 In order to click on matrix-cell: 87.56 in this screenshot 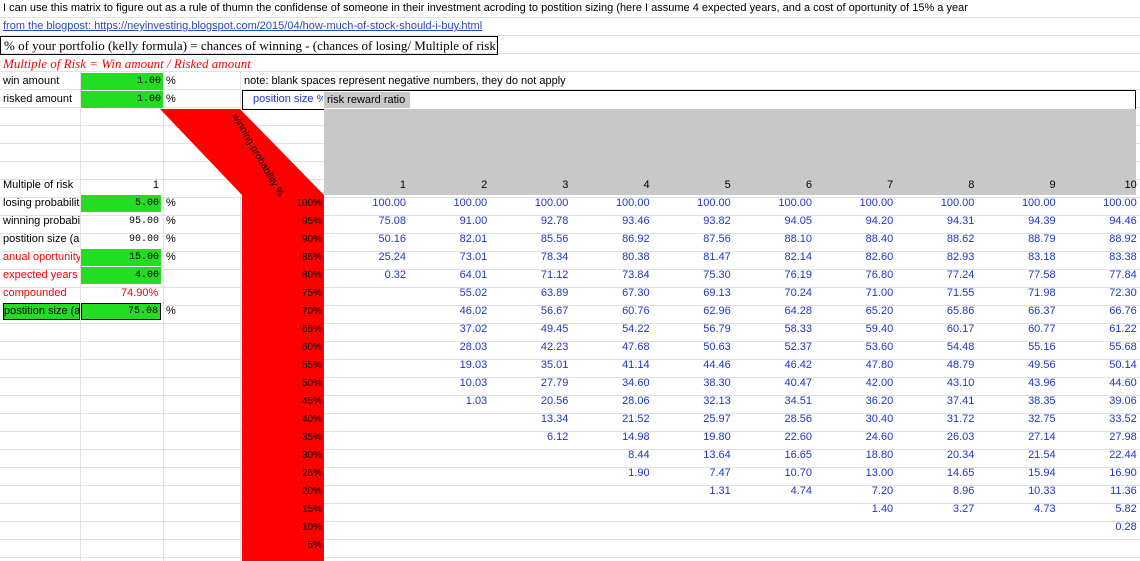, I will do `click(717, 239)`.